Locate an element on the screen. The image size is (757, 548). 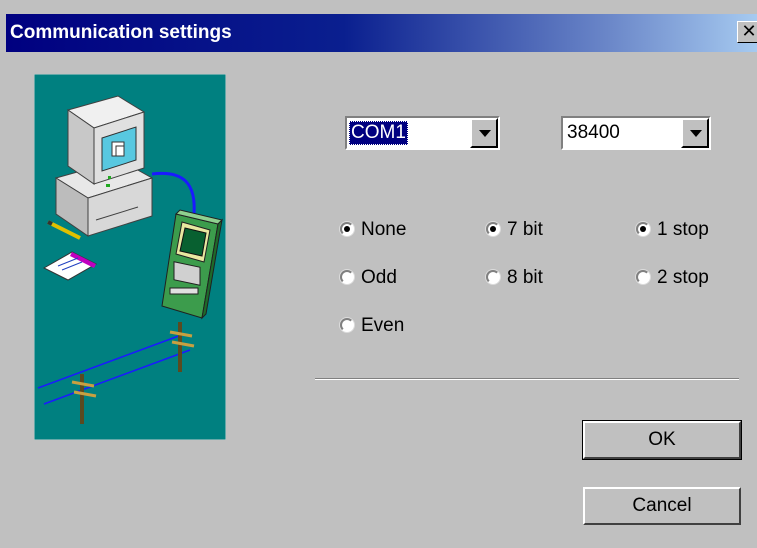
close-icon: ✕ is located at coordinates (749, 31).